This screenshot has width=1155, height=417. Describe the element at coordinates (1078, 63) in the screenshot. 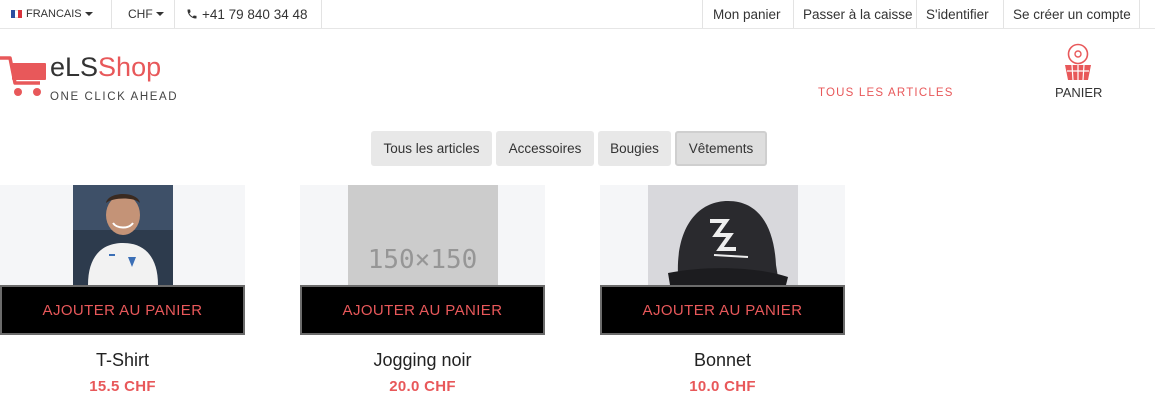

I see `basket-icon` at that location.